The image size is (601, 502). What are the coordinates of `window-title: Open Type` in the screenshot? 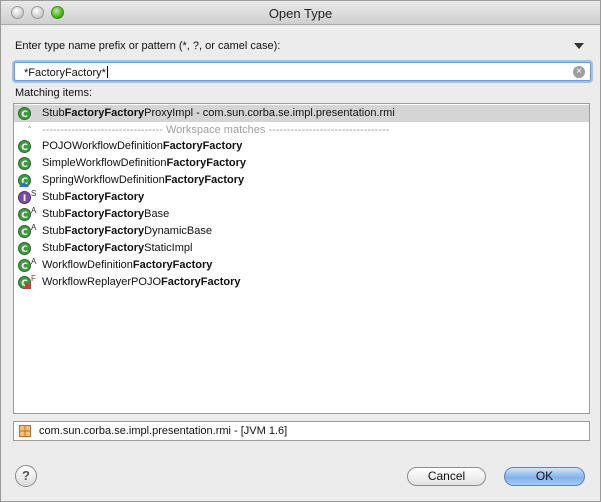 It's located at (300, 13).